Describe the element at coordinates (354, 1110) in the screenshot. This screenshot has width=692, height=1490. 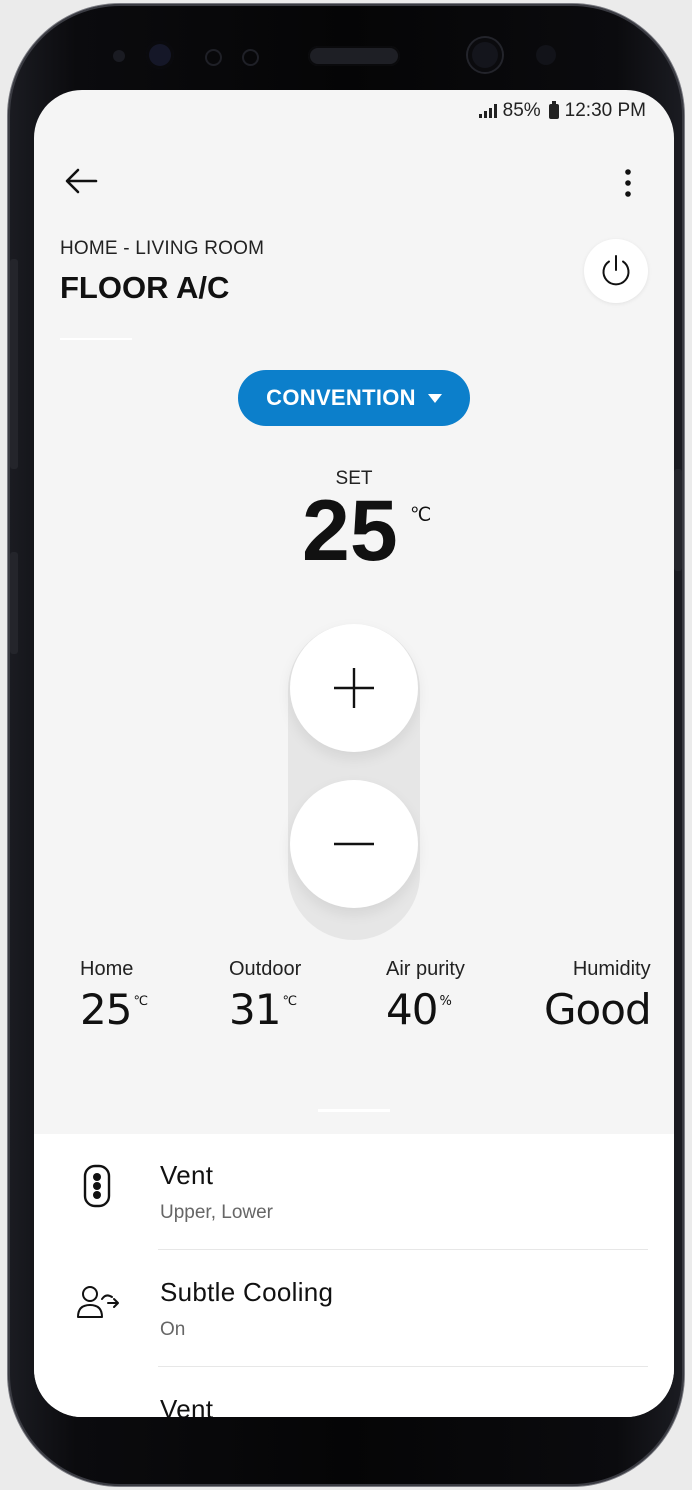
I see `drawer-handle` at that location.